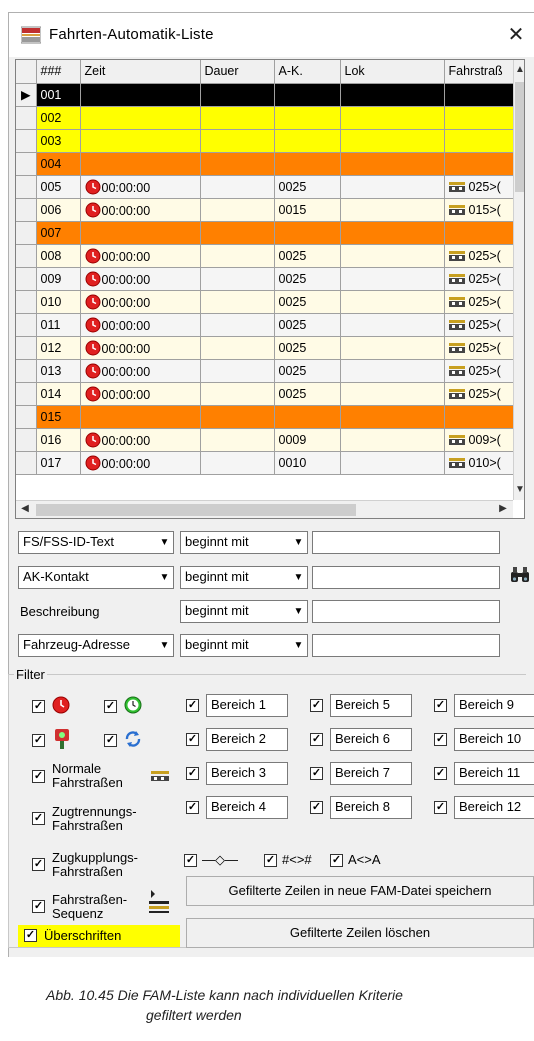  Describe the element at coordinates (96, 577) in the screenshot. I see `search-field-select-2: AK-Kontakt ▼` at that location.